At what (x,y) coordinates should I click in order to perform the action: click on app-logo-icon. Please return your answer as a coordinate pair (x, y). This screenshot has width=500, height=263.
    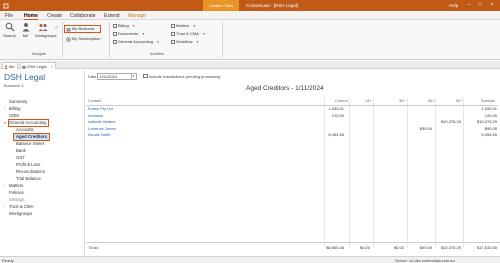
    Looking at the image, I should click on (6, 5).